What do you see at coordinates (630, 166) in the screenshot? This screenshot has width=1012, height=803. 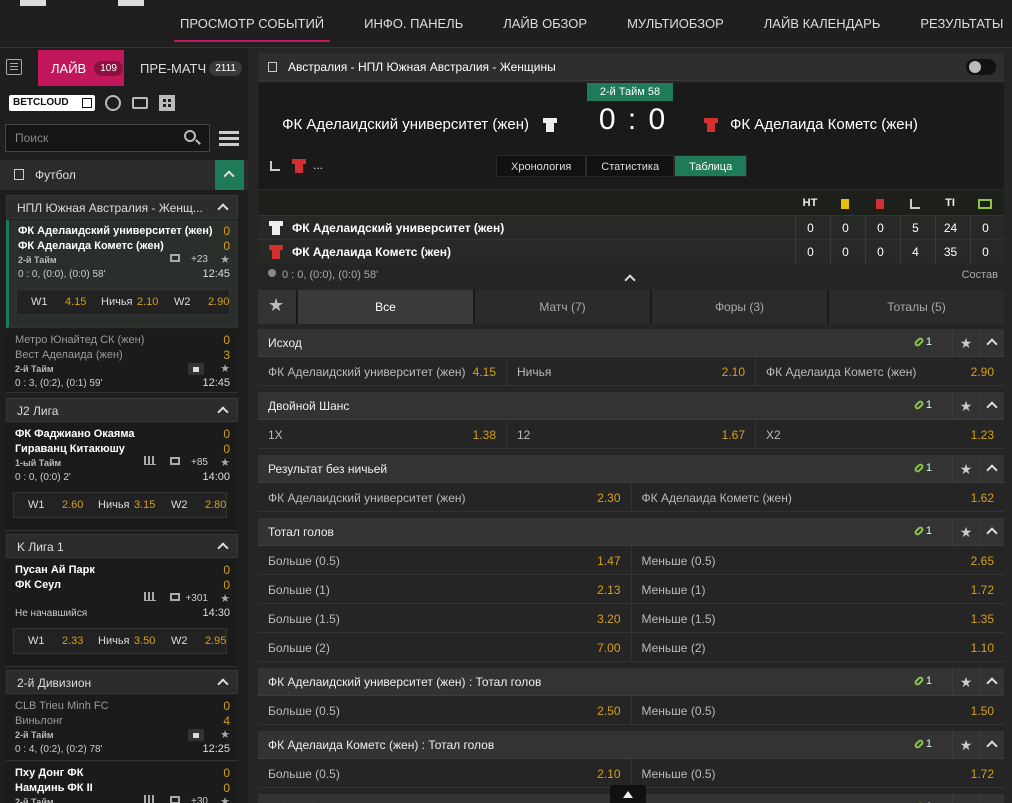 I see `view-tab: Статистика` at bounding box center [630, 166].